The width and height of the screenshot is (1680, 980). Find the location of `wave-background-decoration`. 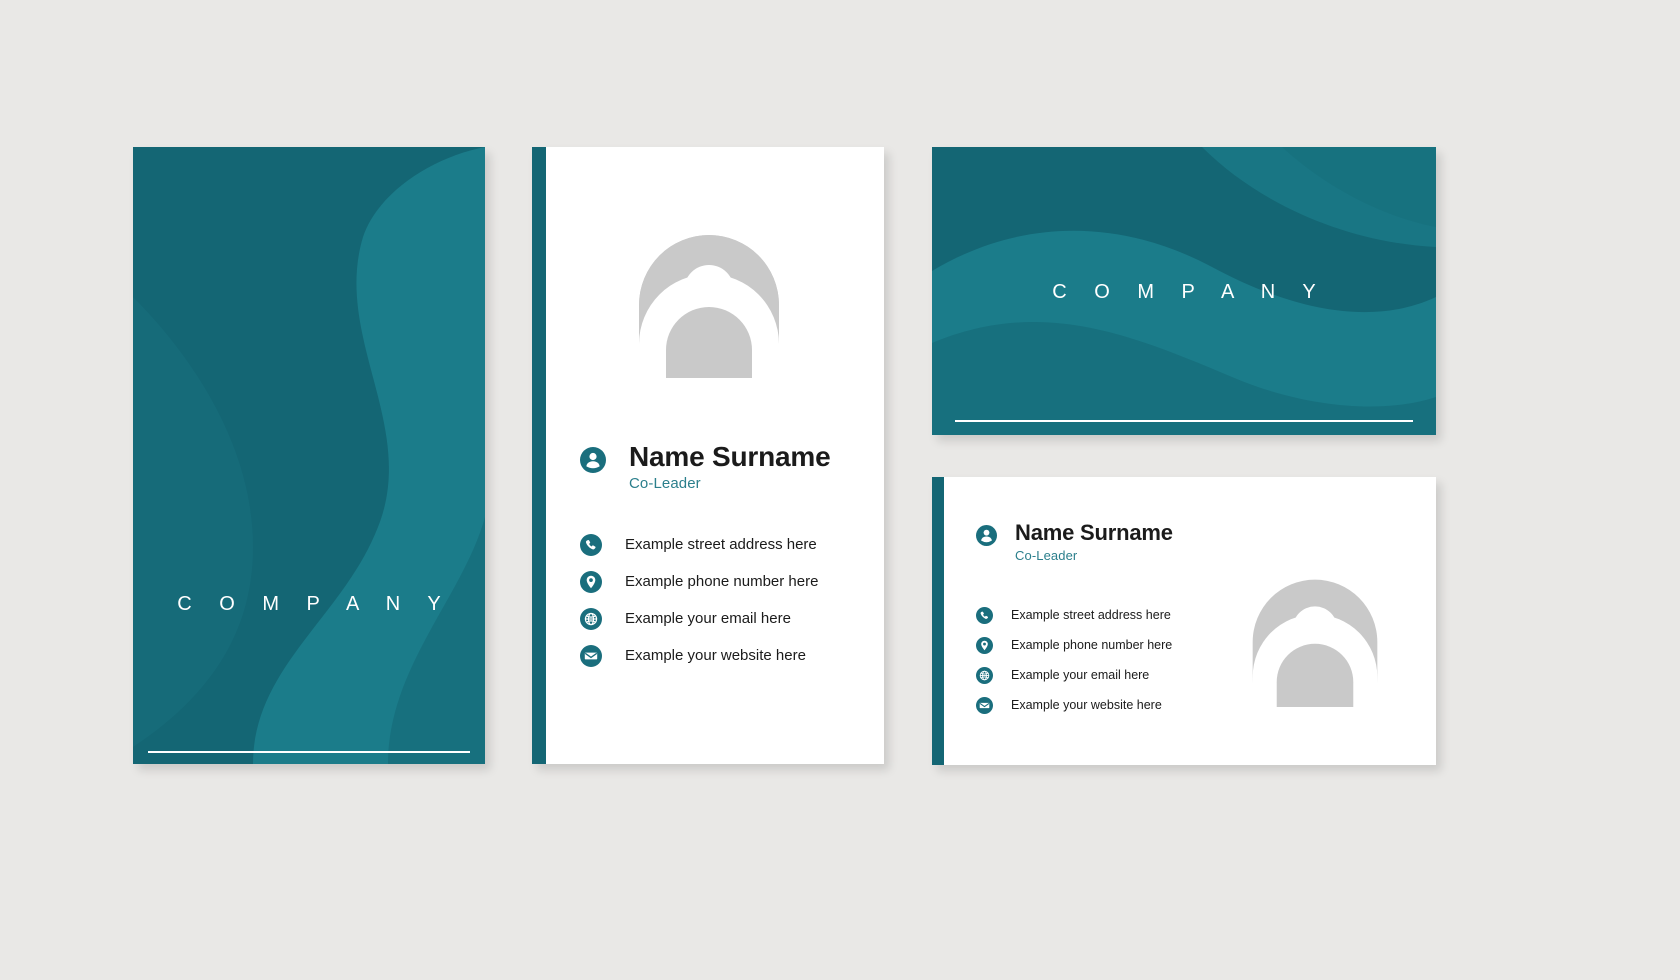

wave-background-decoration is located at coordinates (309, 455).